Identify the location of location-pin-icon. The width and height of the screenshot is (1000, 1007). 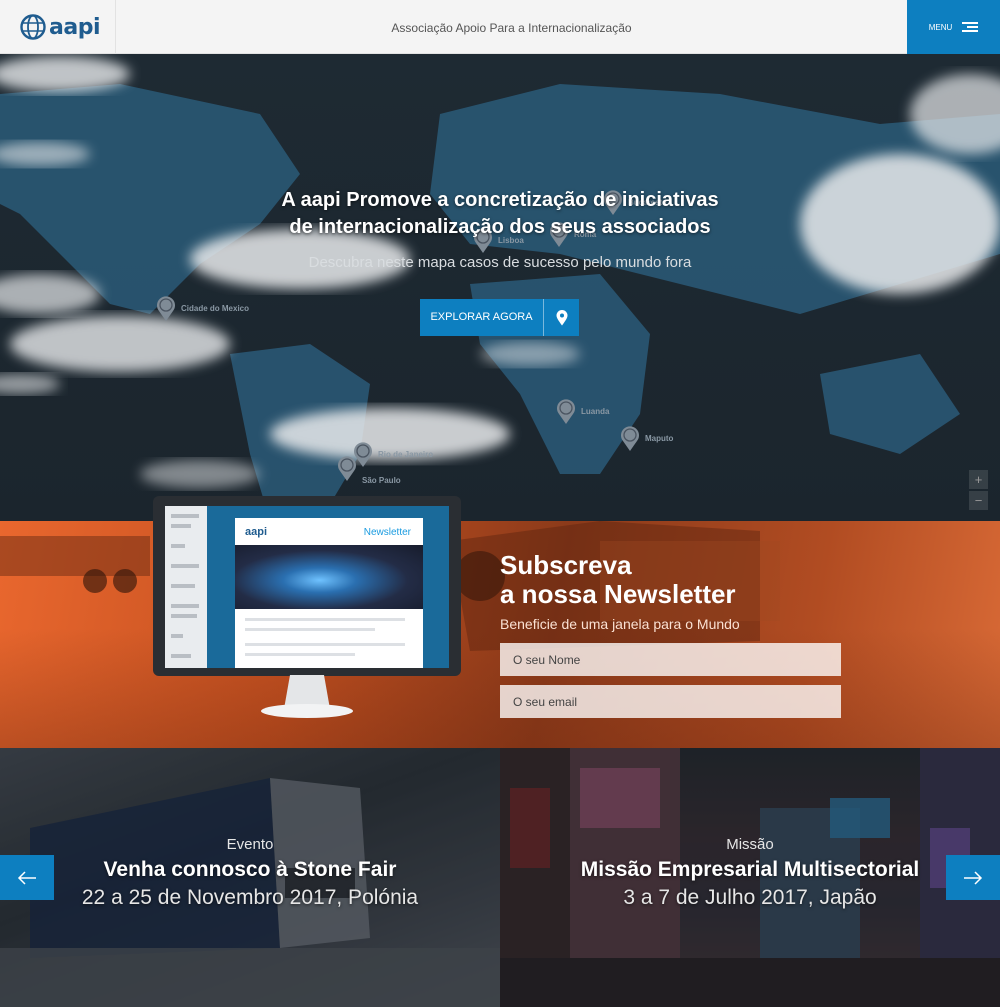
(561, 317).